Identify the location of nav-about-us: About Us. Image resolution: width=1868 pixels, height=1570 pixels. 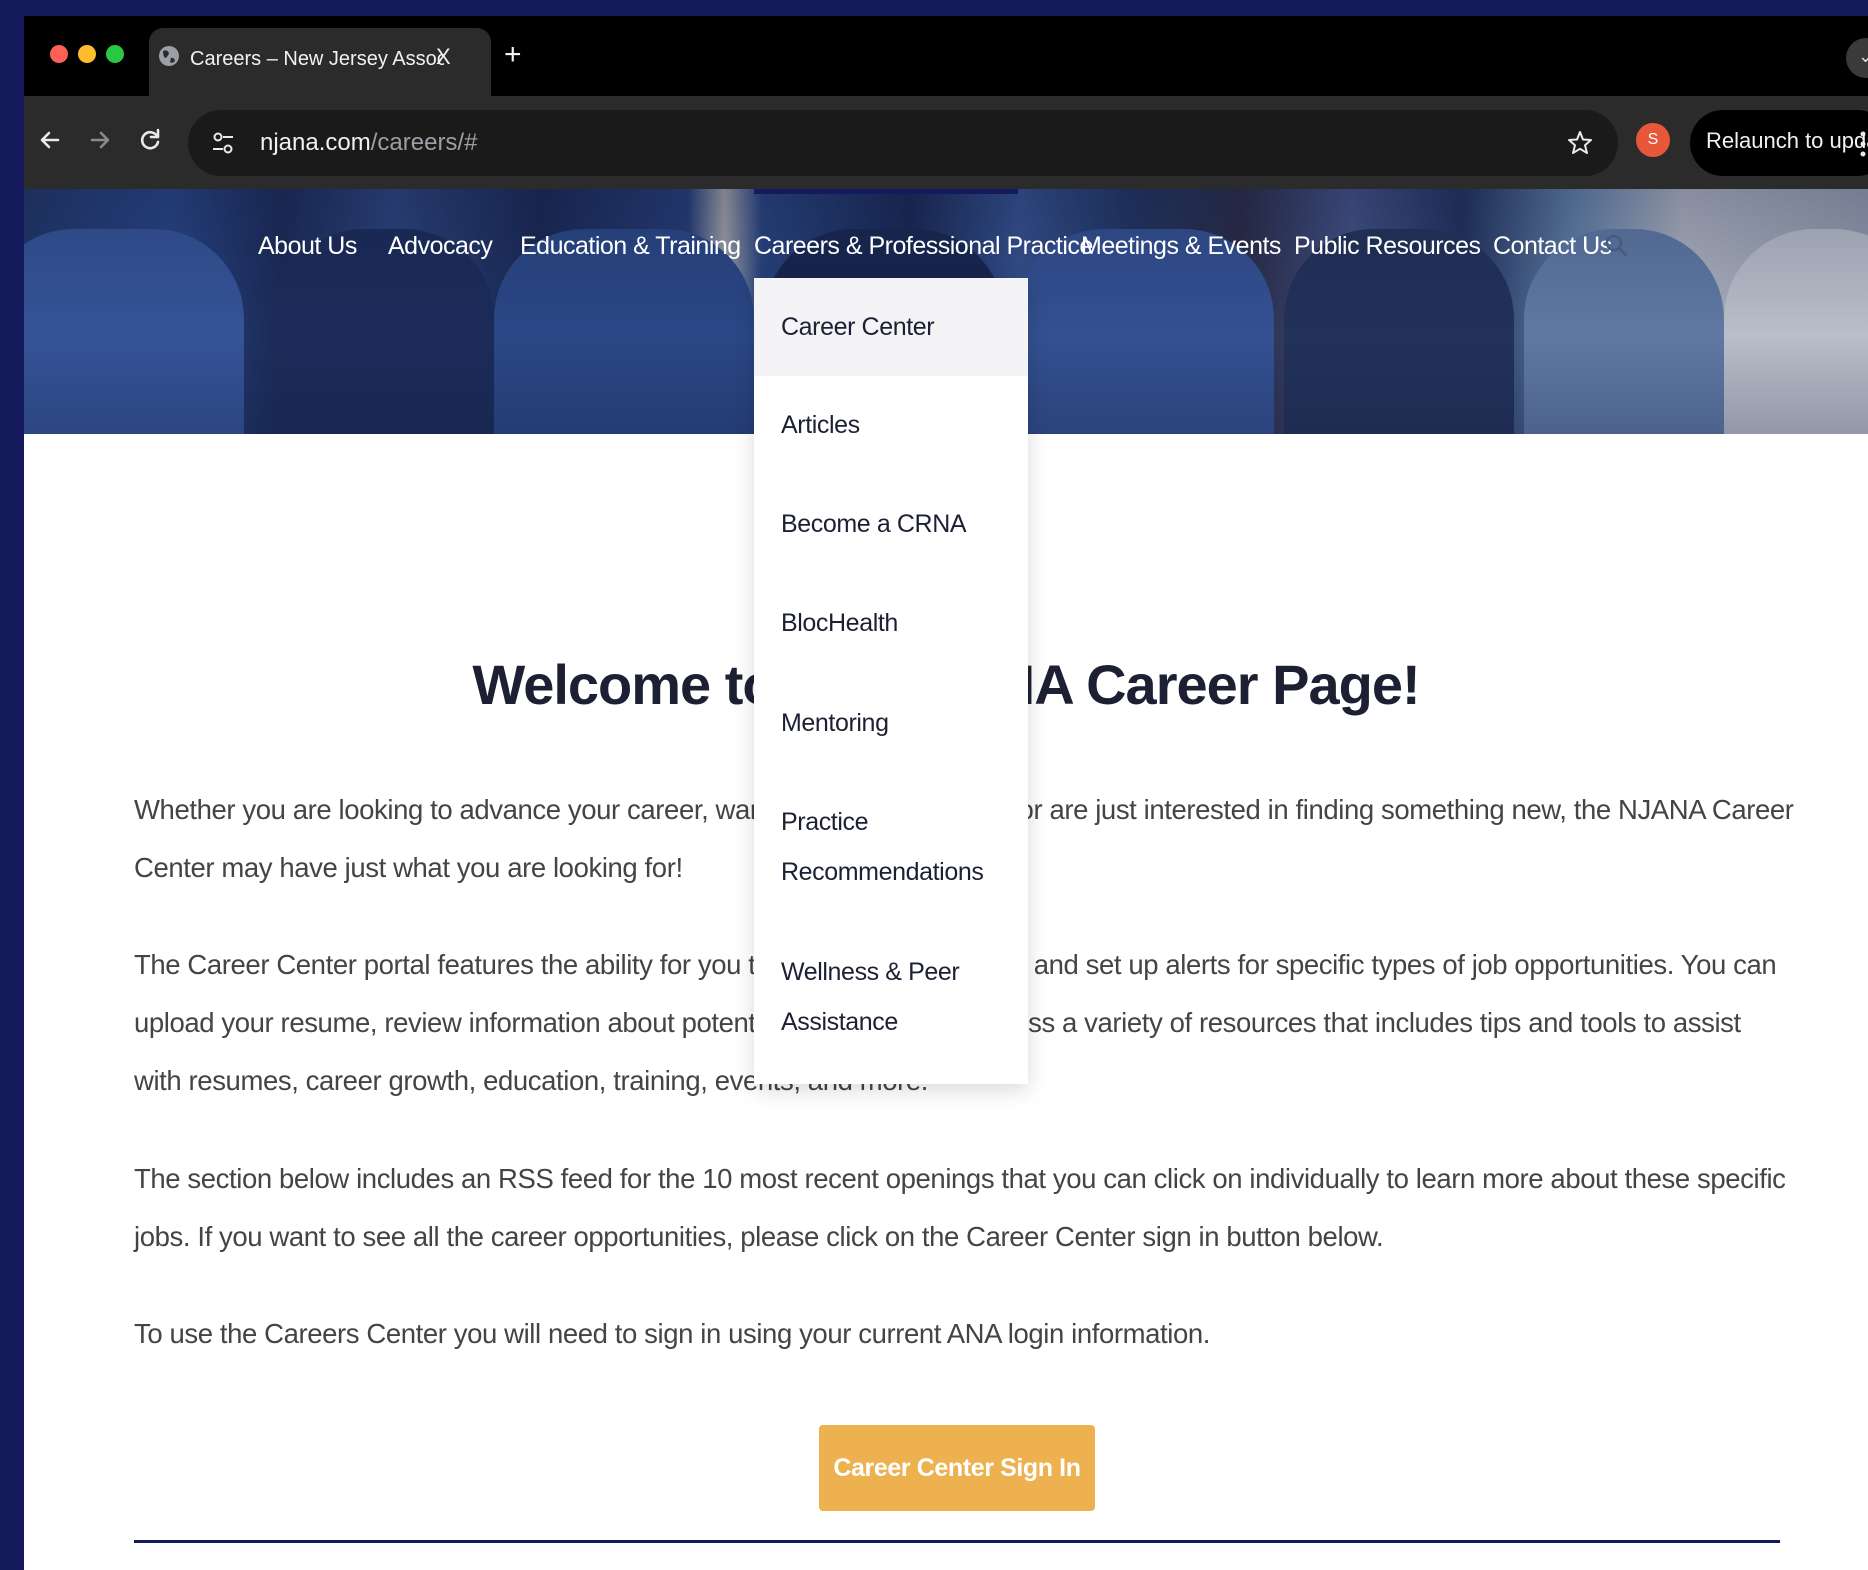
(307, 246).